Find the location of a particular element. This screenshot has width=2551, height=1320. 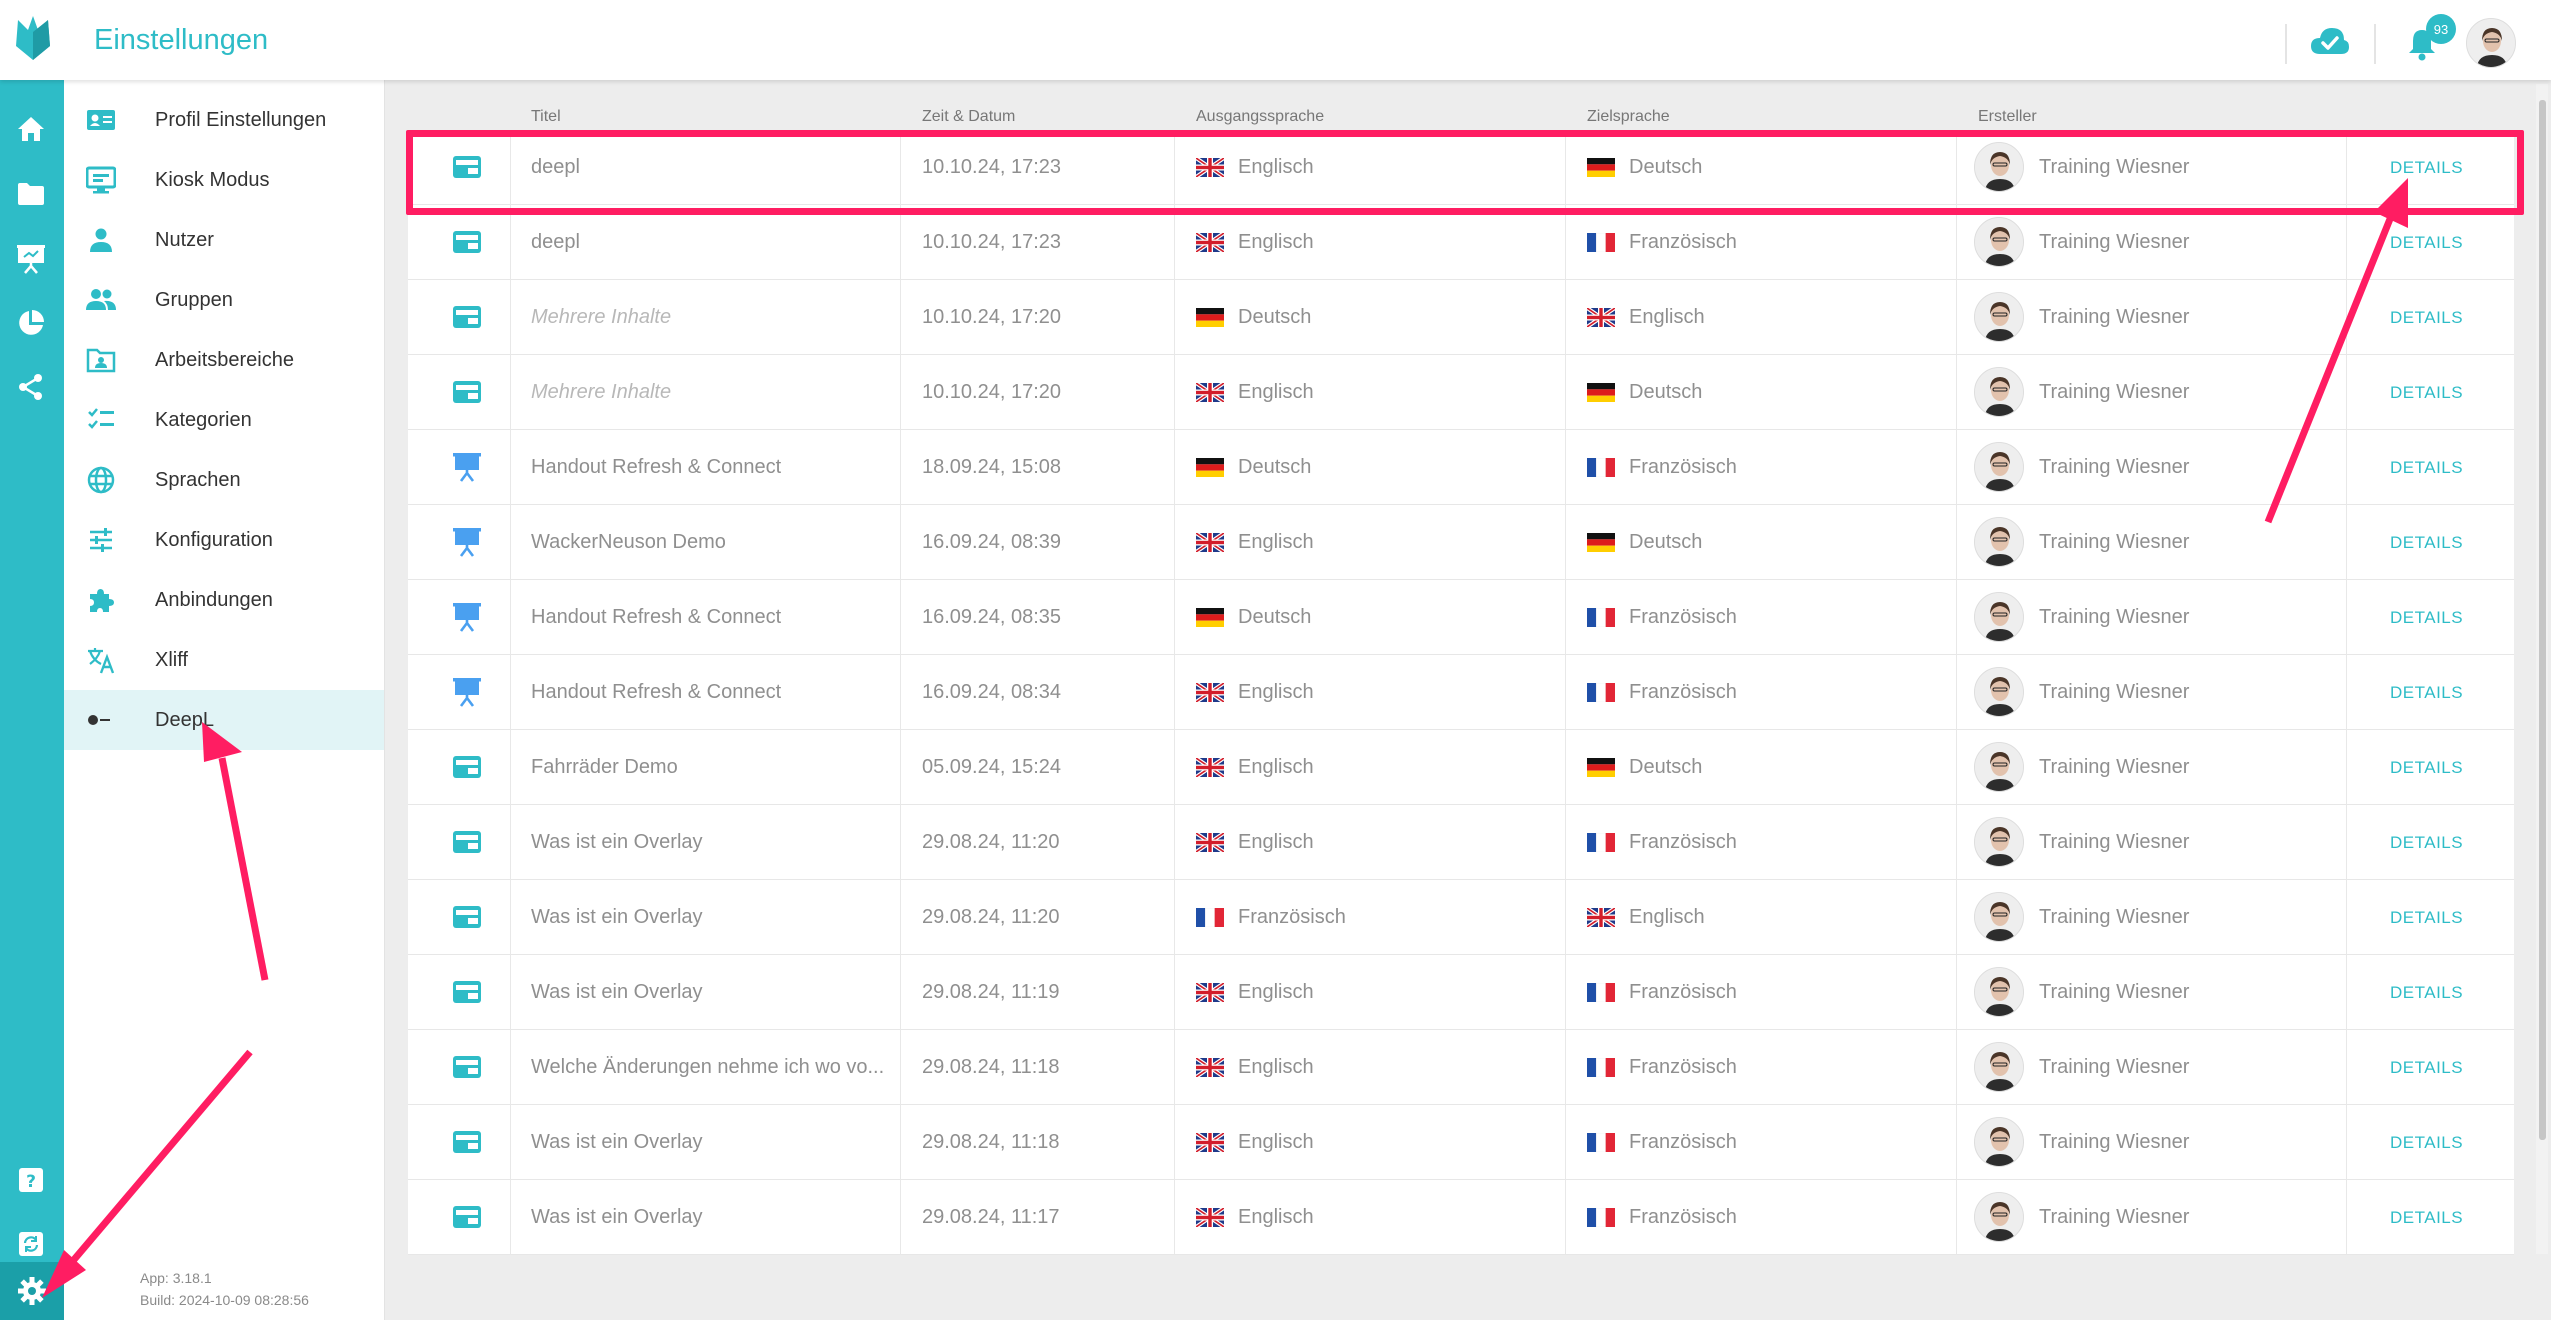

share-icon is located at coordinates (31, 387).